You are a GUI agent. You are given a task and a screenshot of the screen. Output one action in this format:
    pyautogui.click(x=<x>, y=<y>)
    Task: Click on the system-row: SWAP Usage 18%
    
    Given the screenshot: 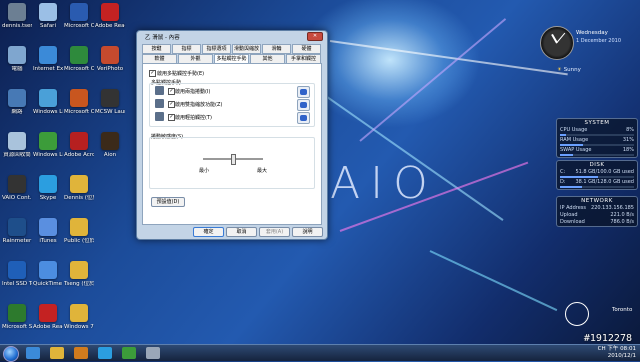 What is the action you would take?
    pyautogui.click(x=597, y=150)
    